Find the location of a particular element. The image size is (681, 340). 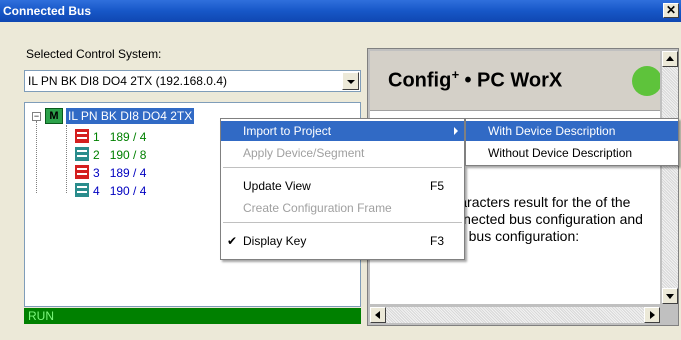

tree-node-3: 3 189 / 4 is located at coordinates (110, 172).